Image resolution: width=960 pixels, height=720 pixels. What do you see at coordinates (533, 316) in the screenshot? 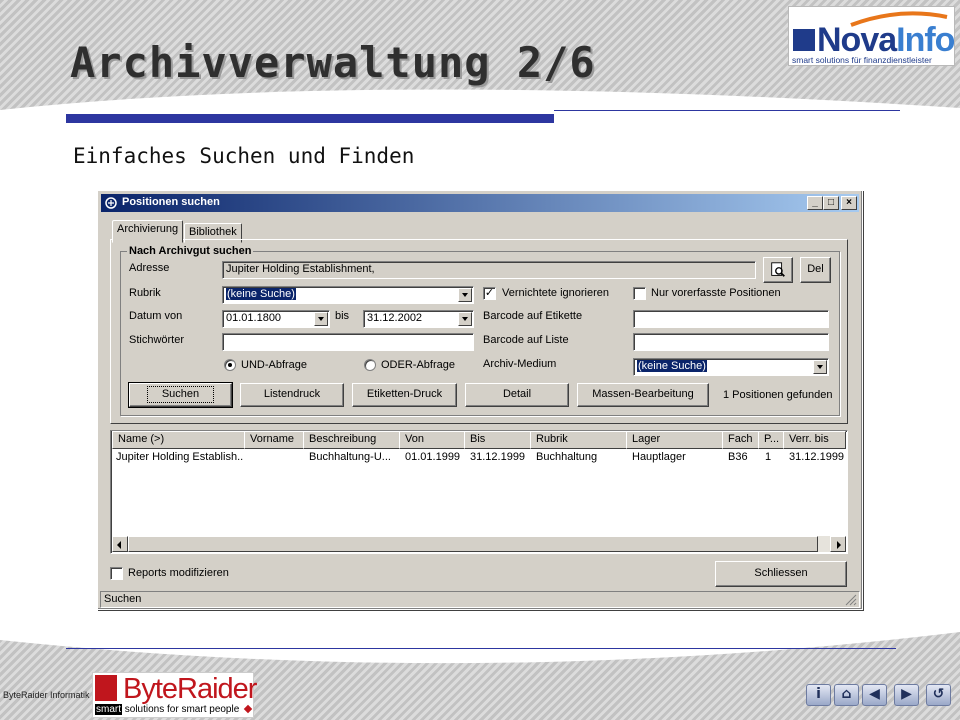
I see `label-barcode-etikette: Barcode auf Etikette` at bounding box center [533, 316].